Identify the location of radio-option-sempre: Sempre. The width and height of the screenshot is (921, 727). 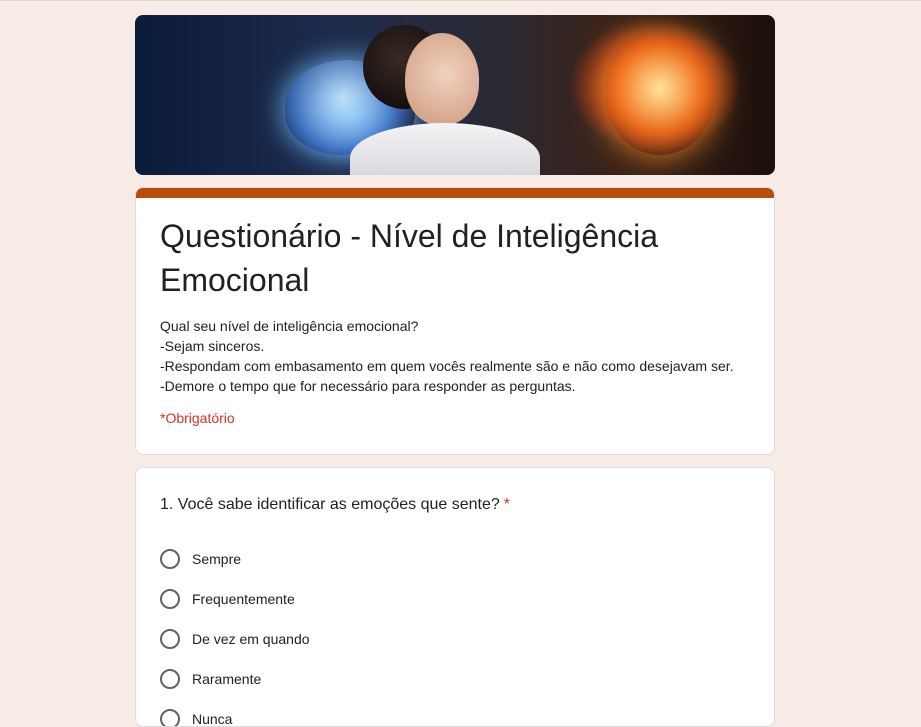
(455, 559).